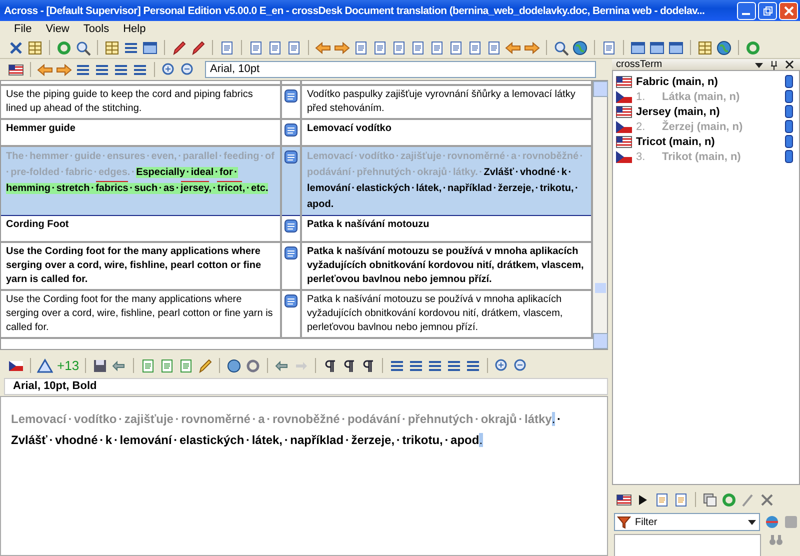  What do you see at coordinates (446, 229) in the screenshot?
I see `table-cell: Patka k našívání motouzu` at bounding box center [446, 229].